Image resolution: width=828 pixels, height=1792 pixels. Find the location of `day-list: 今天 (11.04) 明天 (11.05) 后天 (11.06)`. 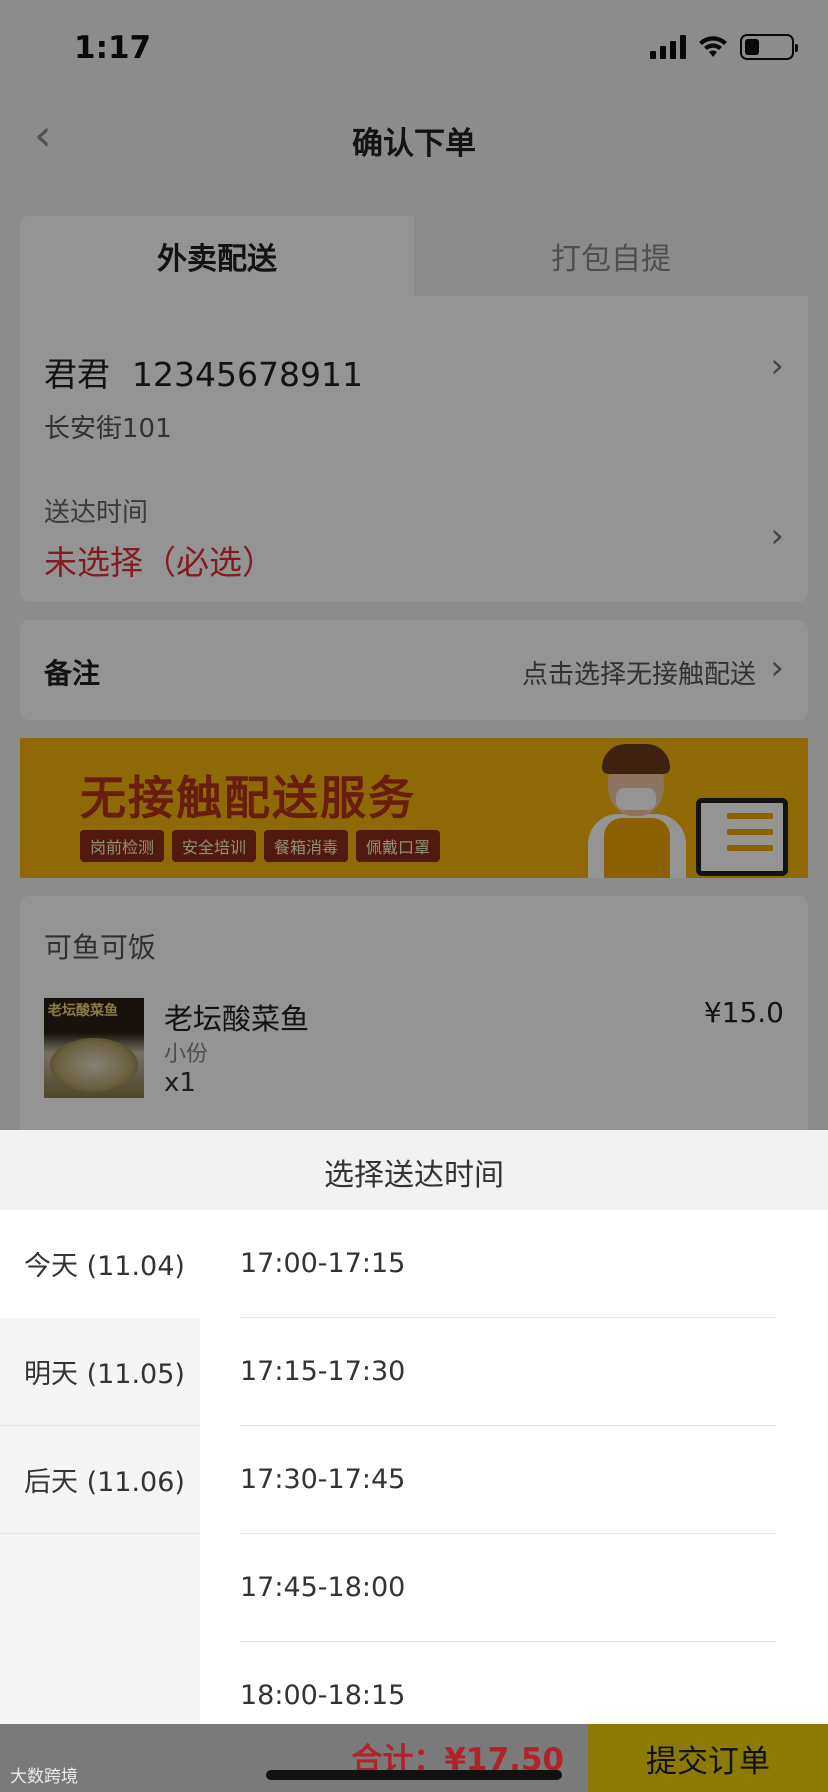

day-list: 今天 (11.04) 明天 (11.05) 后天 (11.06) is located at coordinates (100, 1467).